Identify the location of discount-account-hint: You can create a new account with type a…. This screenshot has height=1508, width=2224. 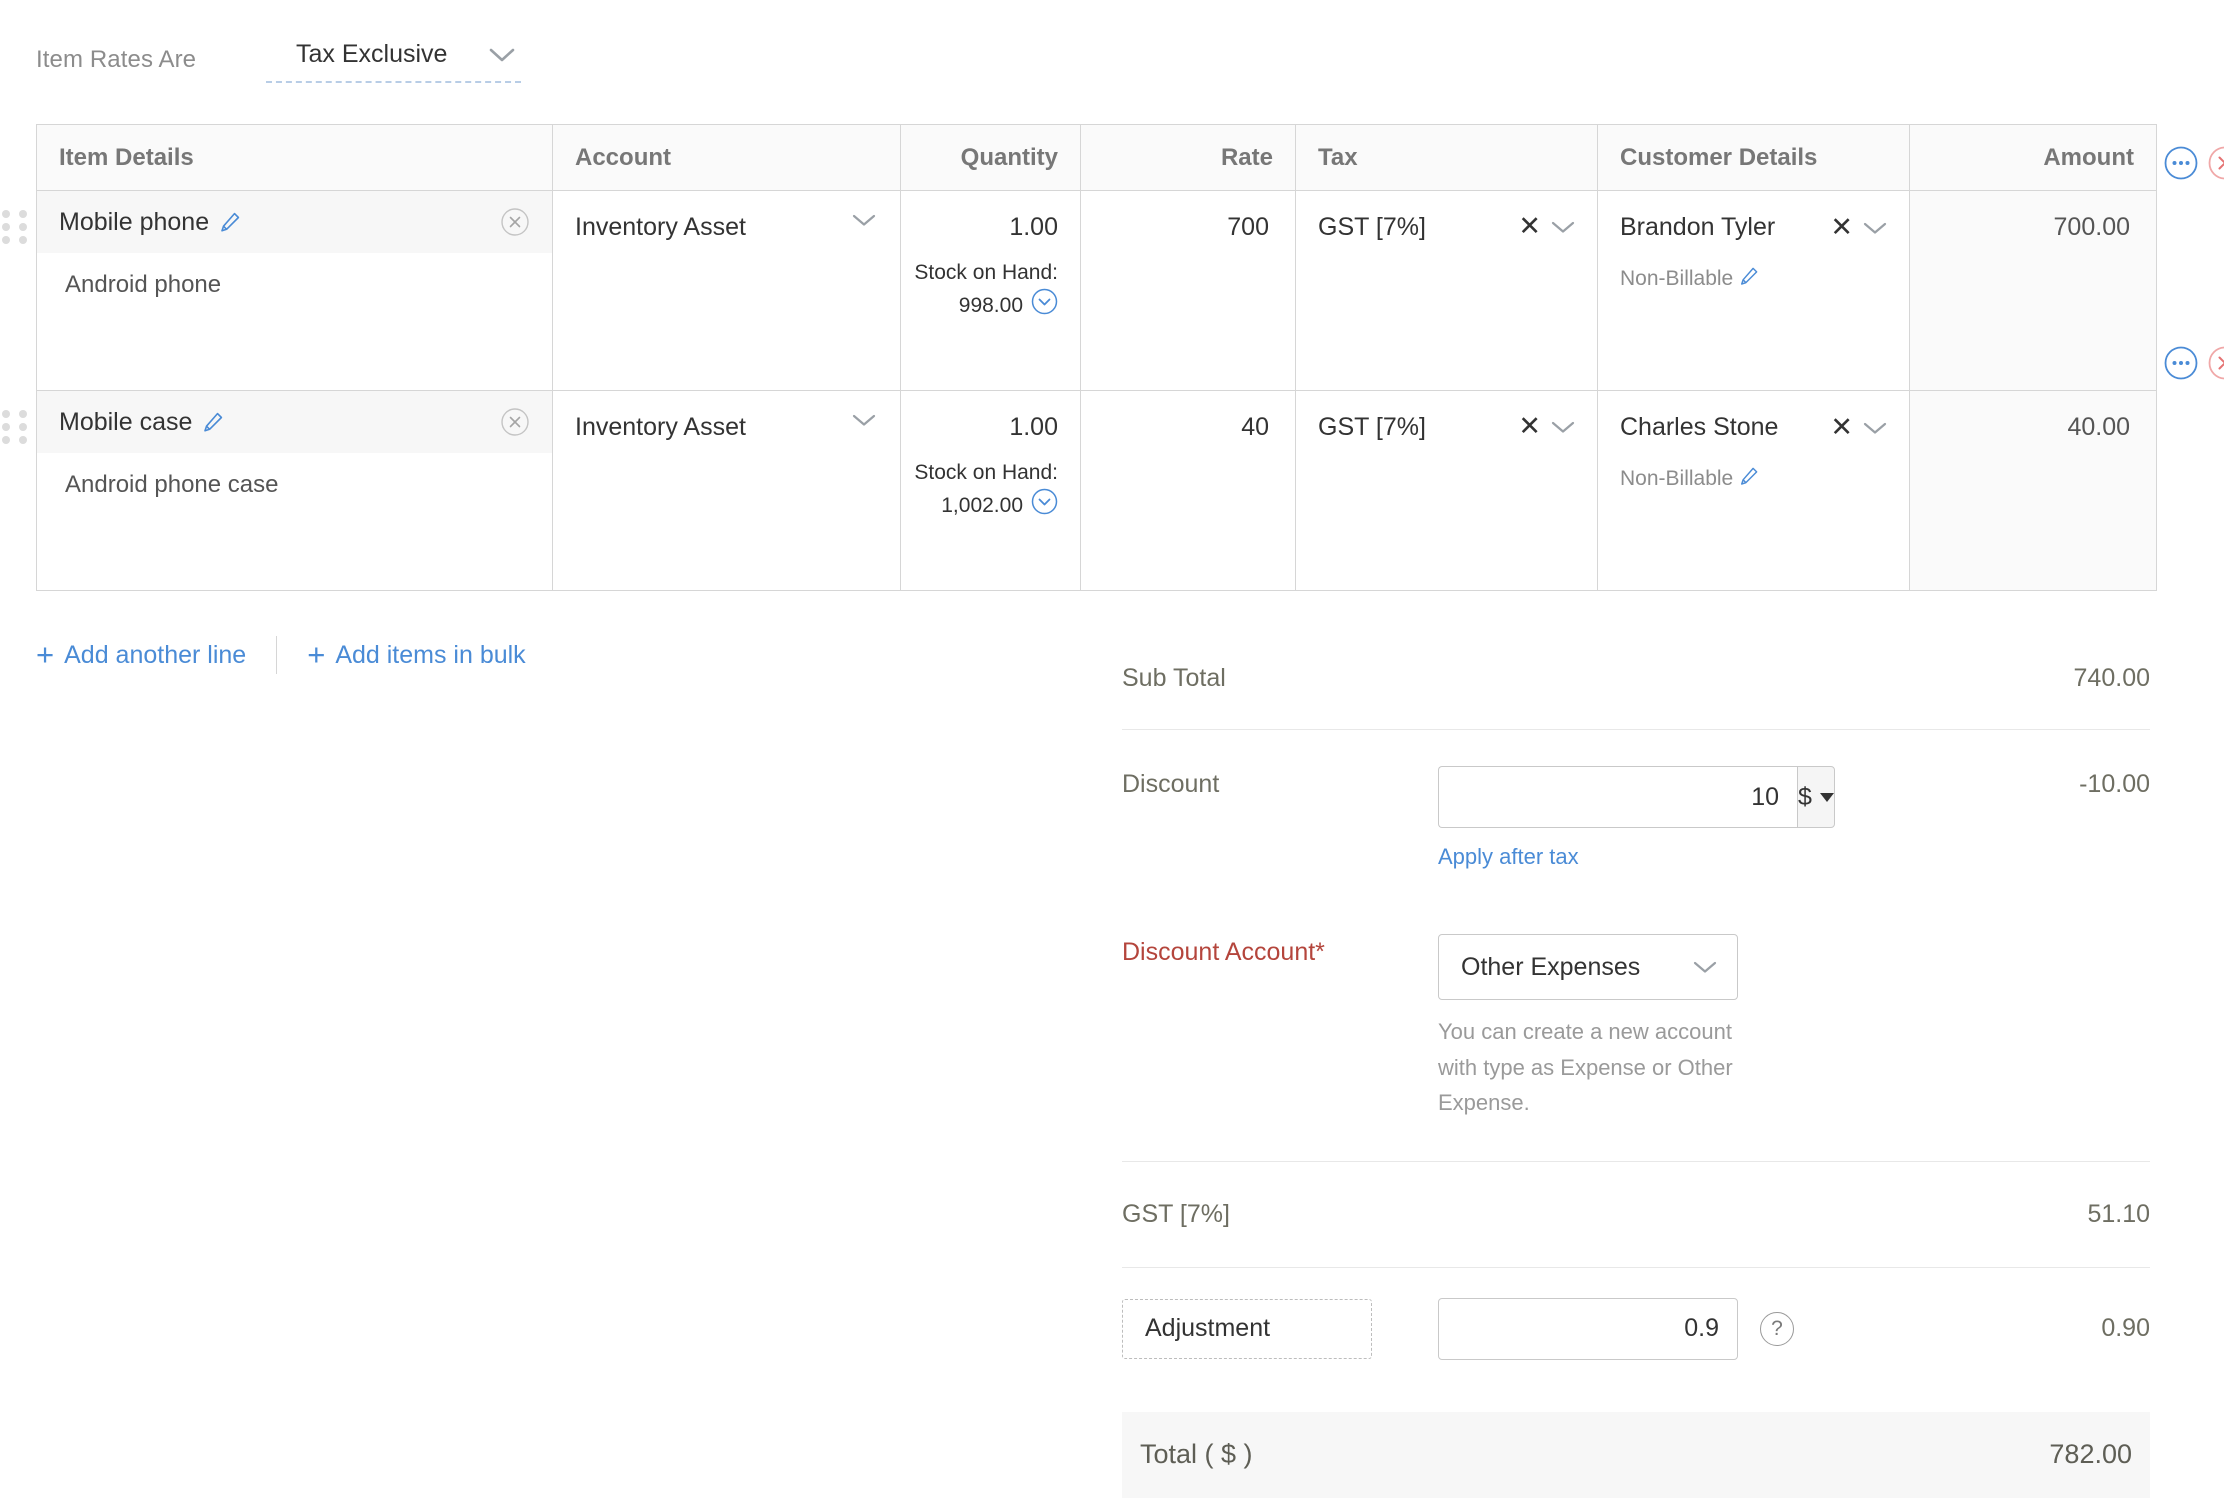
(1585, 1067).